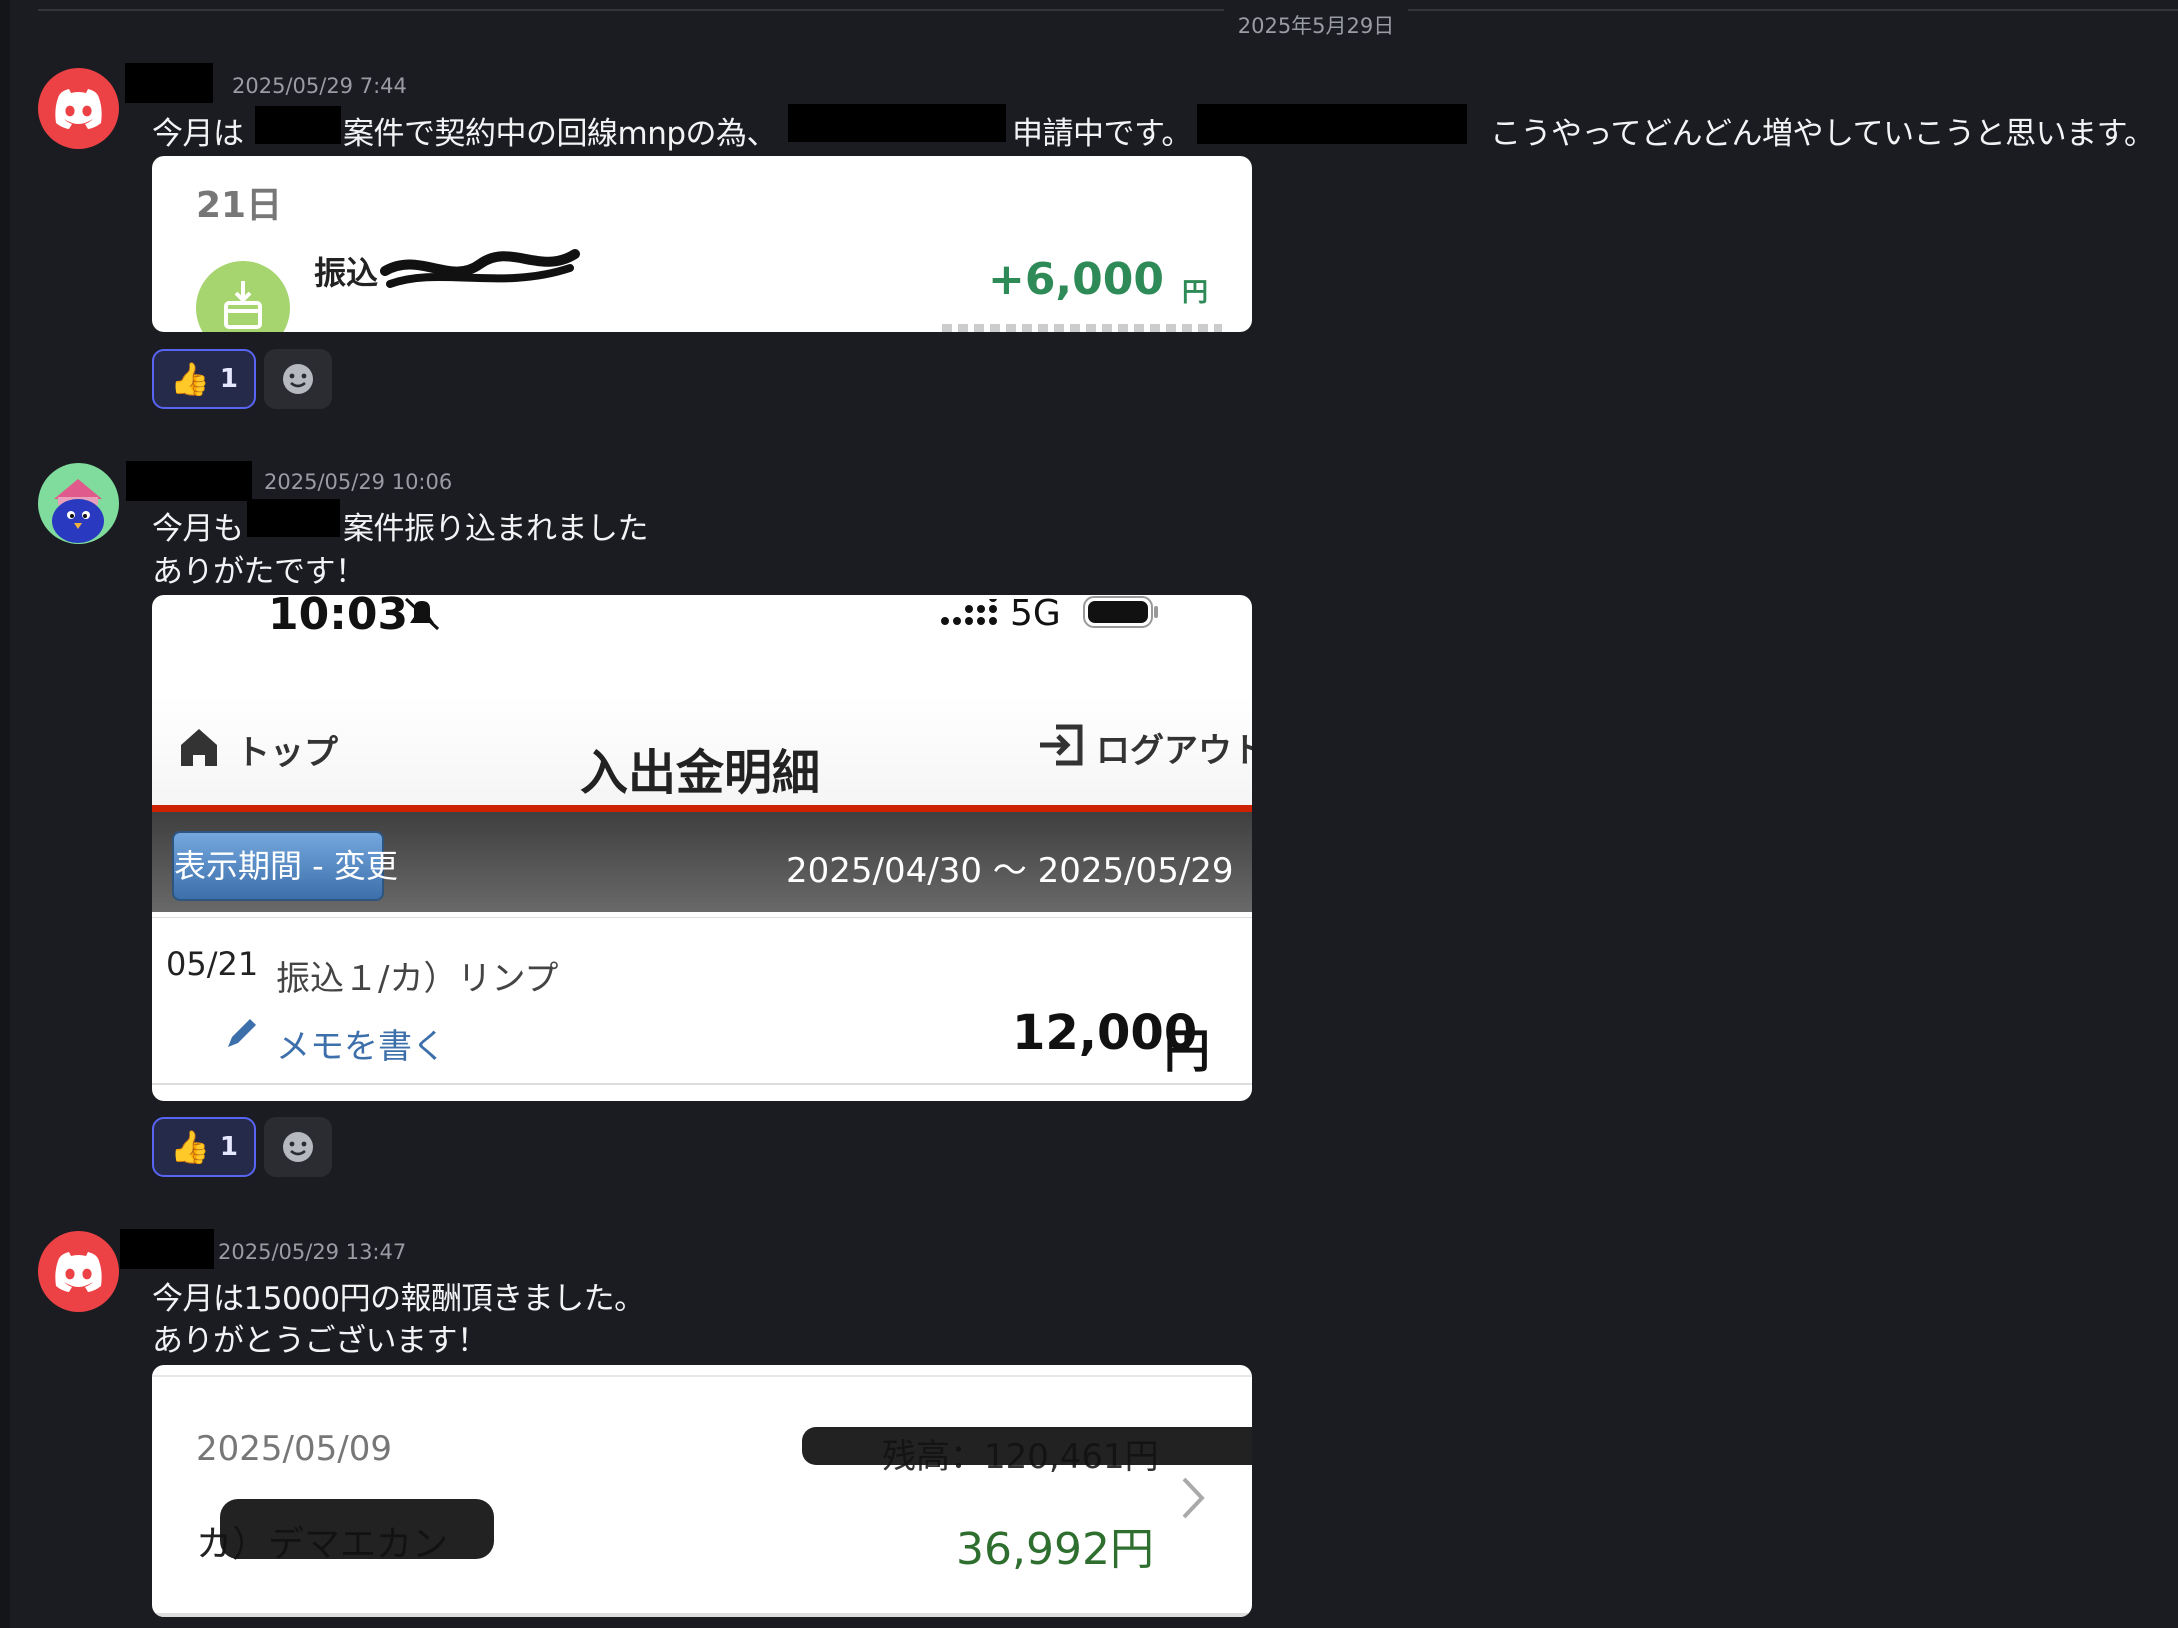 The width and height of the screenshot is (2178, 1628). What do you see at coordinates (212, 964) in the screenshot?
I see `transaction-date: 05/21` at bounding box center [212, 964].